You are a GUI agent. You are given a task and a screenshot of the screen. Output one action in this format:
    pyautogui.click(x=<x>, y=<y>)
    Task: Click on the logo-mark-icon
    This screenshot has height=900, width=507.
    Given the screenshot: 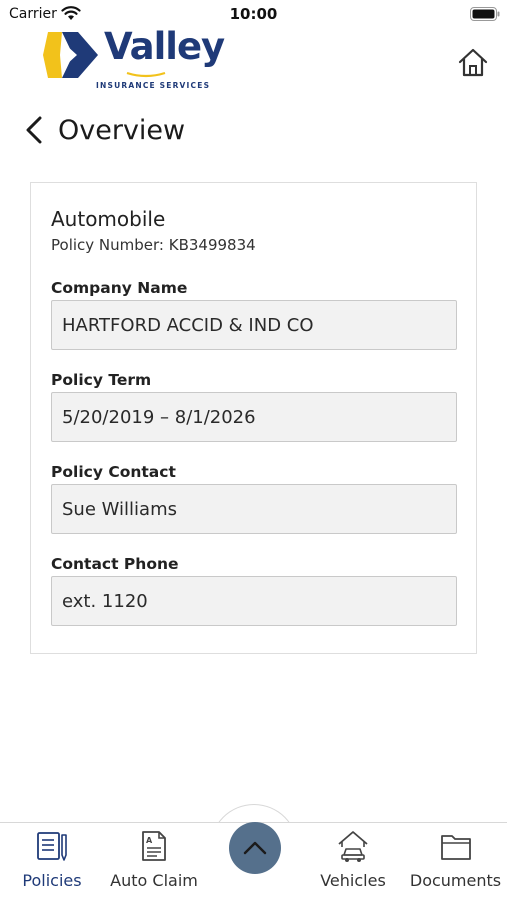 What is the action you would take?
    pyautogui.click(x=70, y=55)
    